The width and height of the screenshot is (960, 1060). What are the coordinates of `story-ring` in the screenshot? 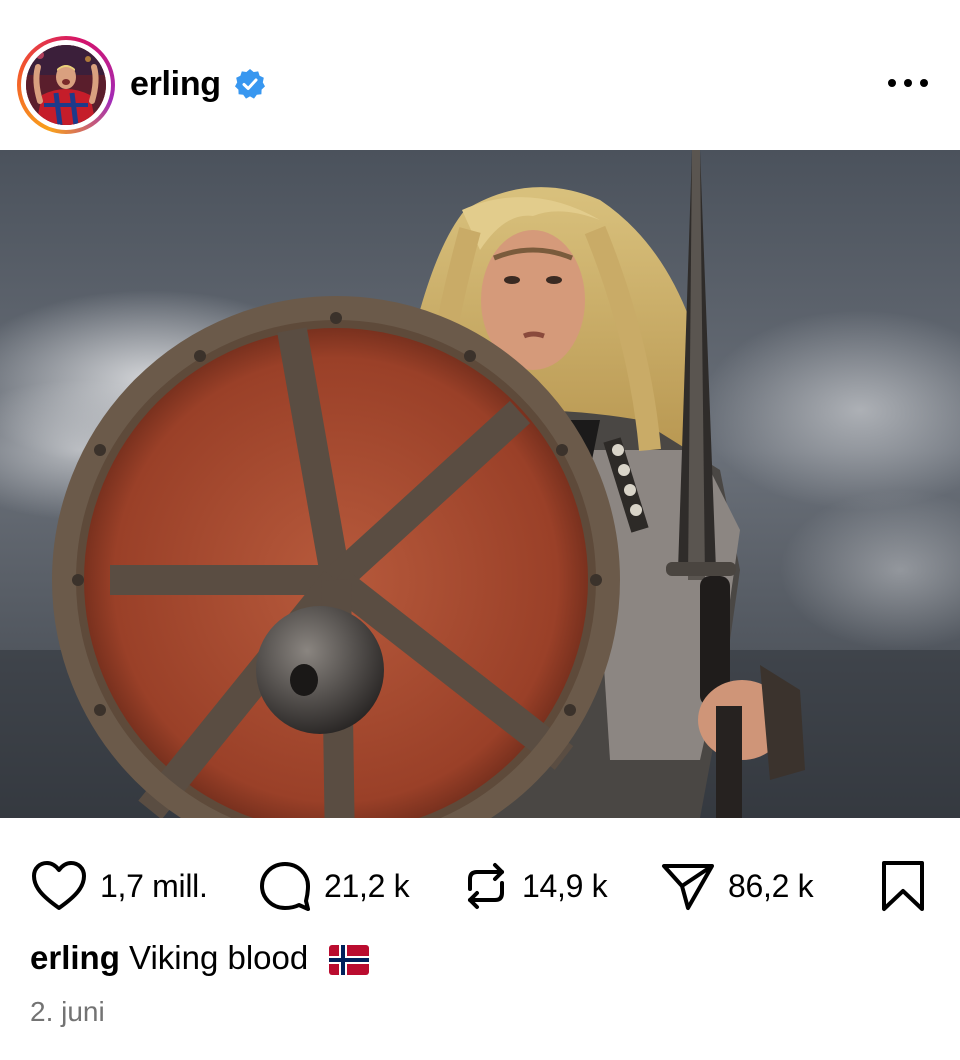 It's located at (66, 85).